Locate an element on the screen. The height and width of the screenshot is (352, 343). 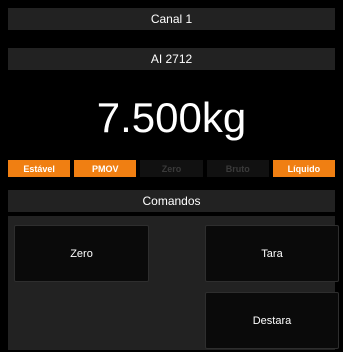
commands-header: Comandos is located at coordinates (171, 201).